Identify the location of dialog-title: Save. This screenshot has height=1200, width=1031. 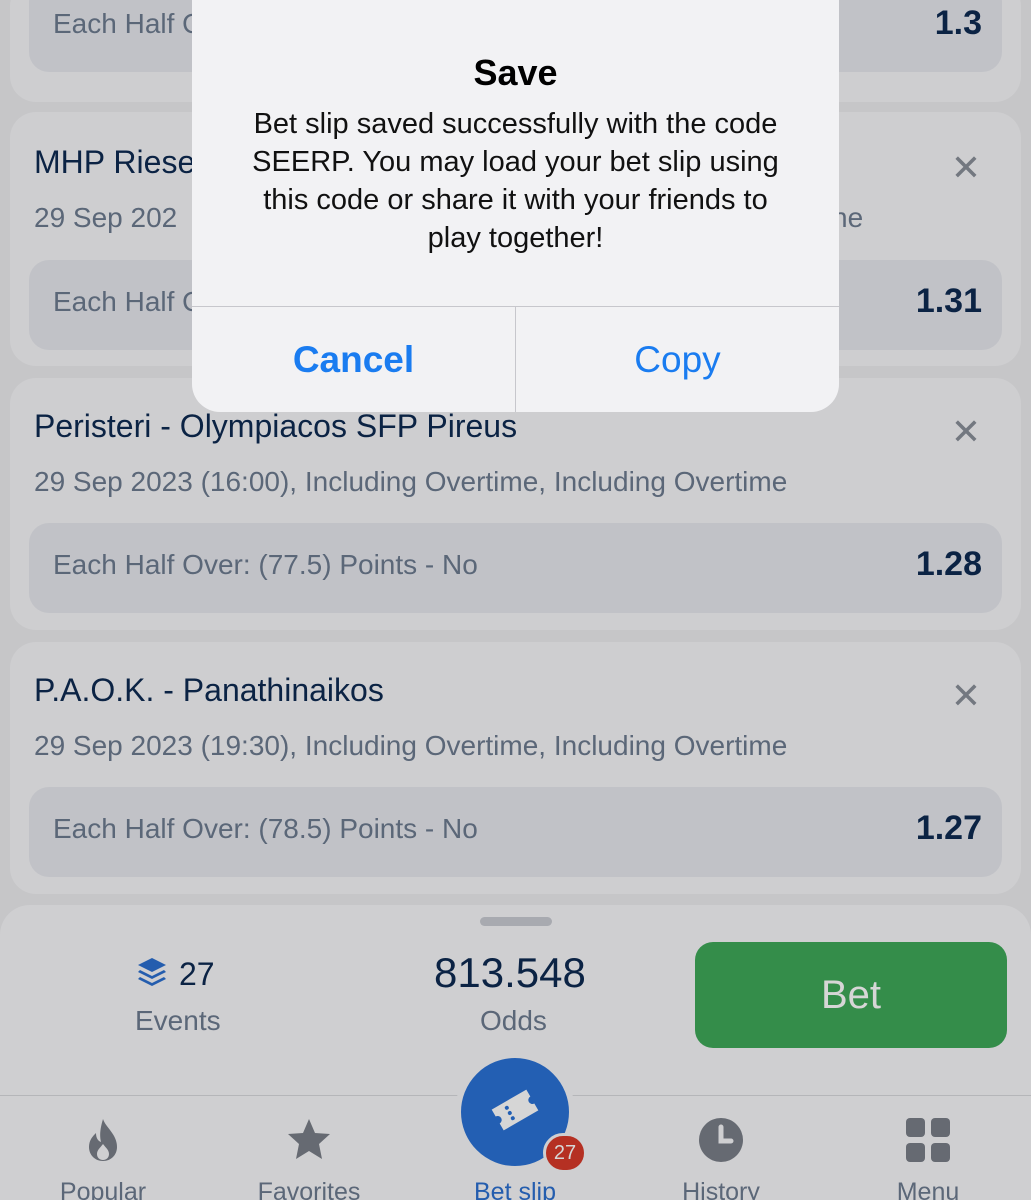
(515, 72).